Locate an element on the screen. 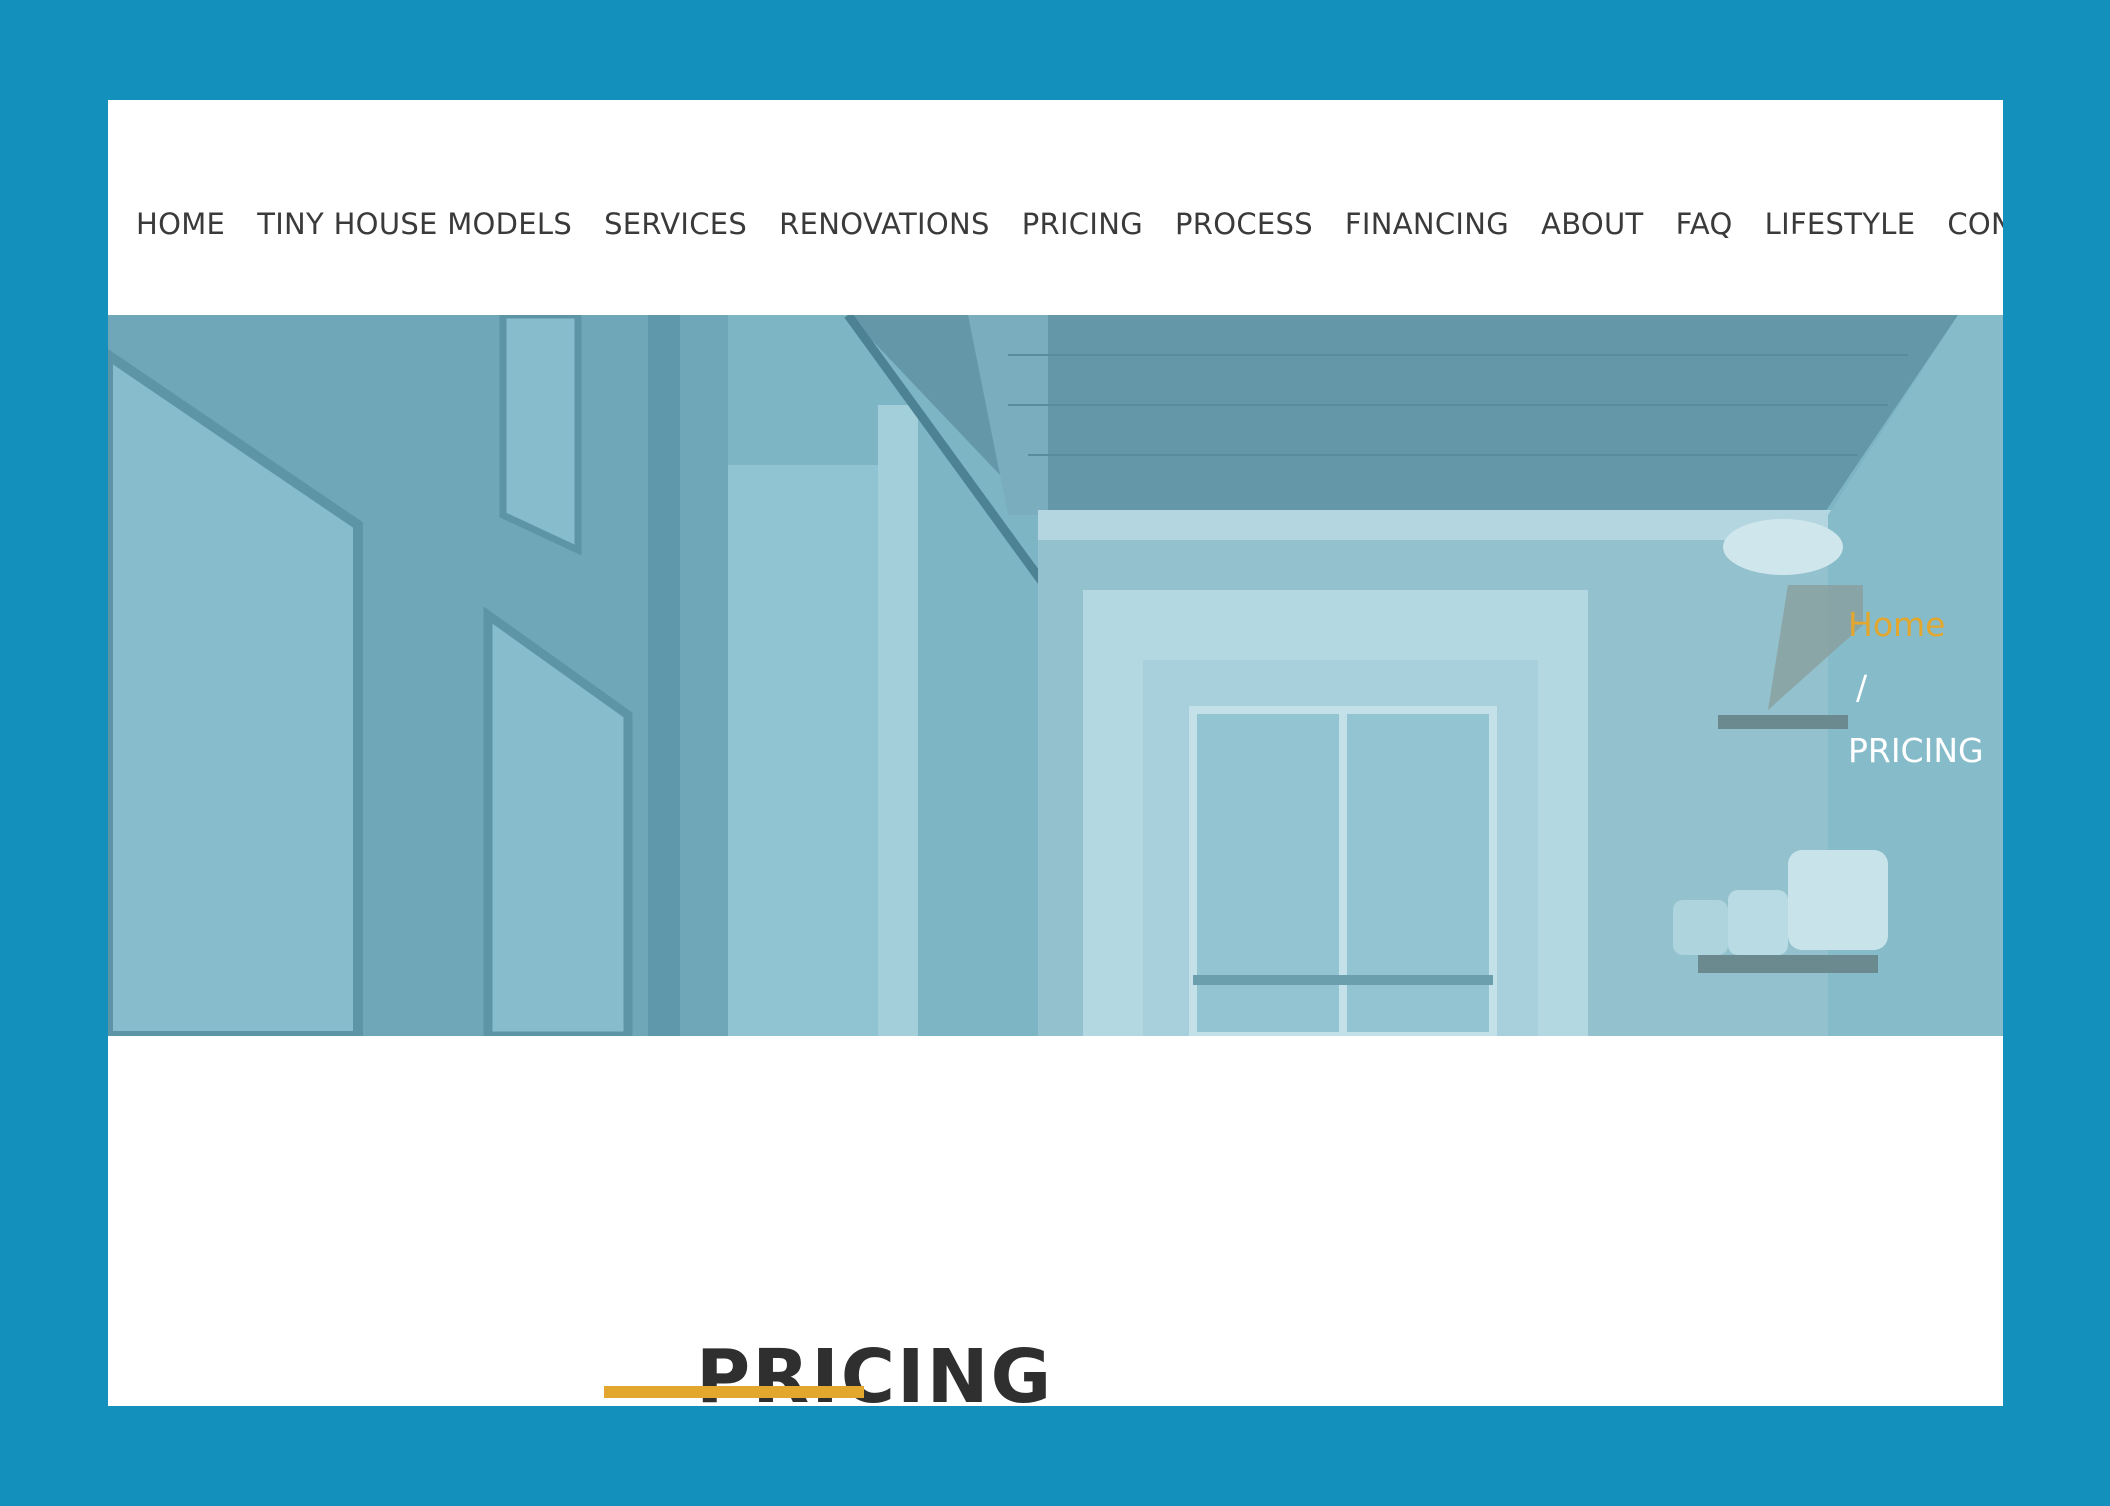 The height and width of the screenshot is (1506, 2110). breadcrumb-current-page: PRICING is located at coordinates (1916, 750).